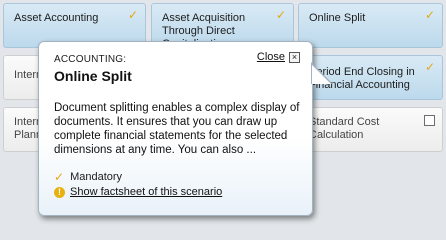  I want to click on factsheet-link: Show factsheet of this scenario, so click(146, 192).